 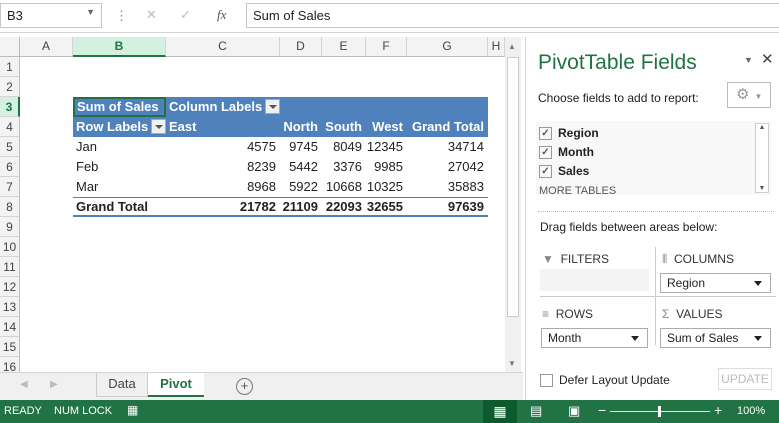 What do you see at coordinates (605, 380) in the screenshot?
I see `defer-layout-update-checkbox: Defer Layout Update` at bounding box center [605, 380].